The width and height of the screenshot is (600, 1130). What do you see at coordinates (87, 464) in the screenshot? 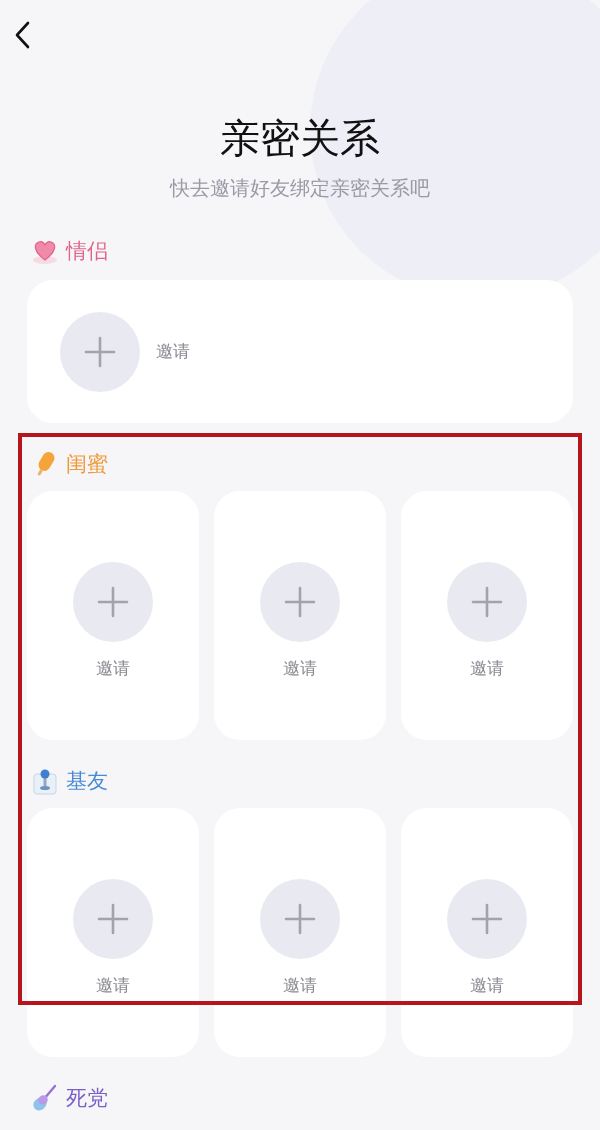
I see `section-title: 闺蜜` at bounding box center [87, 464].